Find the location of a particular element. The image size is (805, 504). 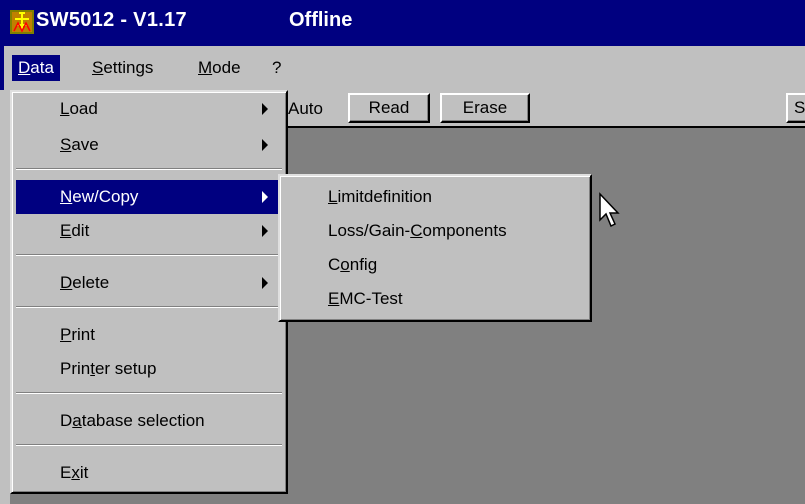

label-pre: Loss/Gain- is located at coordinates (369, 230).